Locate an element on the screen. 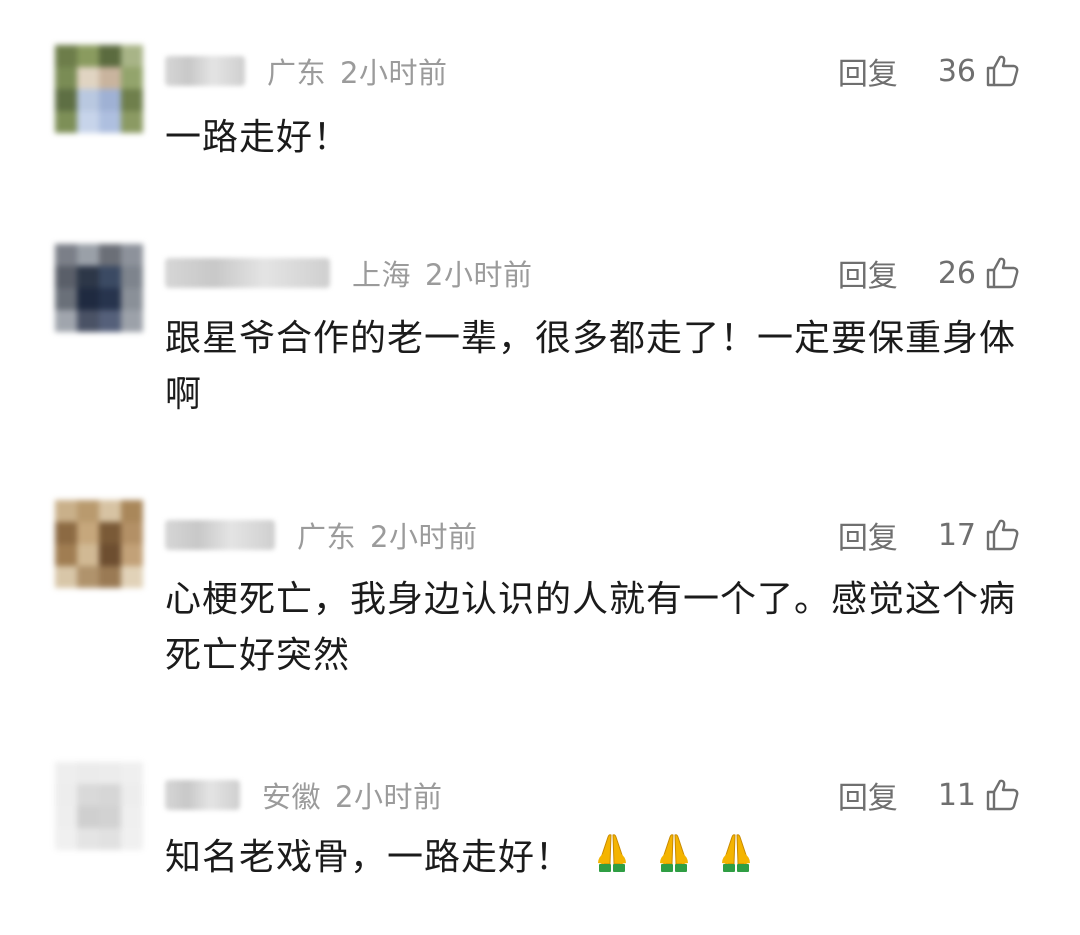 The image size is (1080, 935). comment-actions: 回复 36 is located at coordinates (929, 71).